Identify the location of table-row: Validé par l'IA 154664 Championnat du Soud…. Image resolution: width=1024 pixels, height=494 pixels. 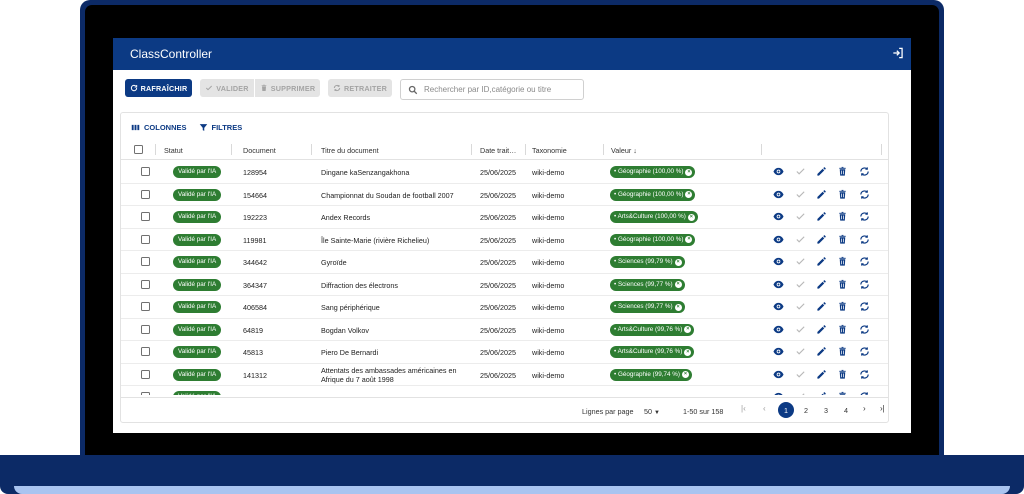
(504, 195).